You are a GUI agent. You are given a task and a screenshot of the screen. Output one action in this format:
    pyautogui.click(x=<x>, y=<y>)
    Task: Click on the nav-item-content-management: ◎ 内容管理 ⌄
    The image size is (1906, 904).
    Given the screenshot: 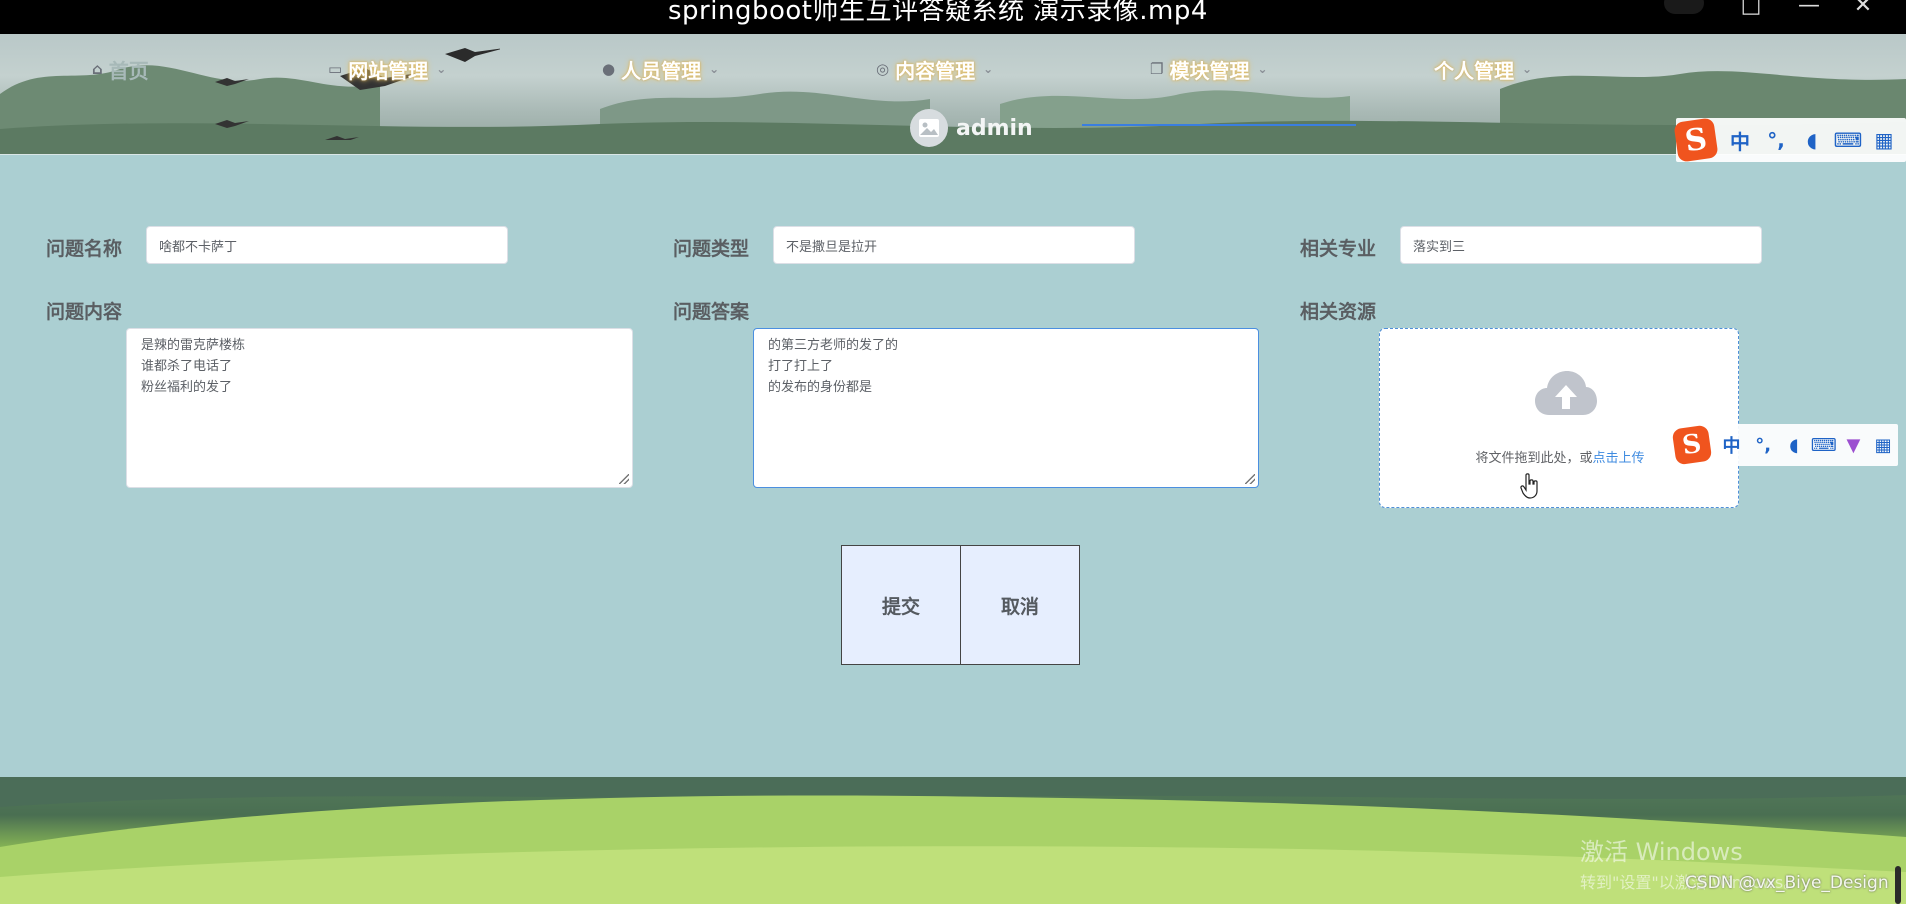 What is the action you would take?
    pyautogui.click(x=934, y=69)
    